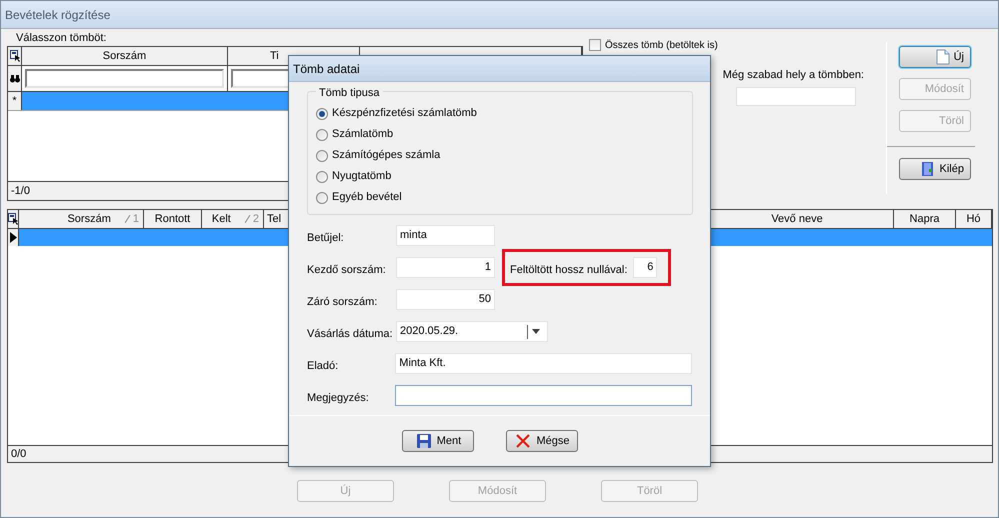 The image size is (999, 518). What do you see at coordinates (661, 45) in the screenshot?
I see `checkbox-label: Összes tömb (betöltek is)` at bounding box center [661, 45].